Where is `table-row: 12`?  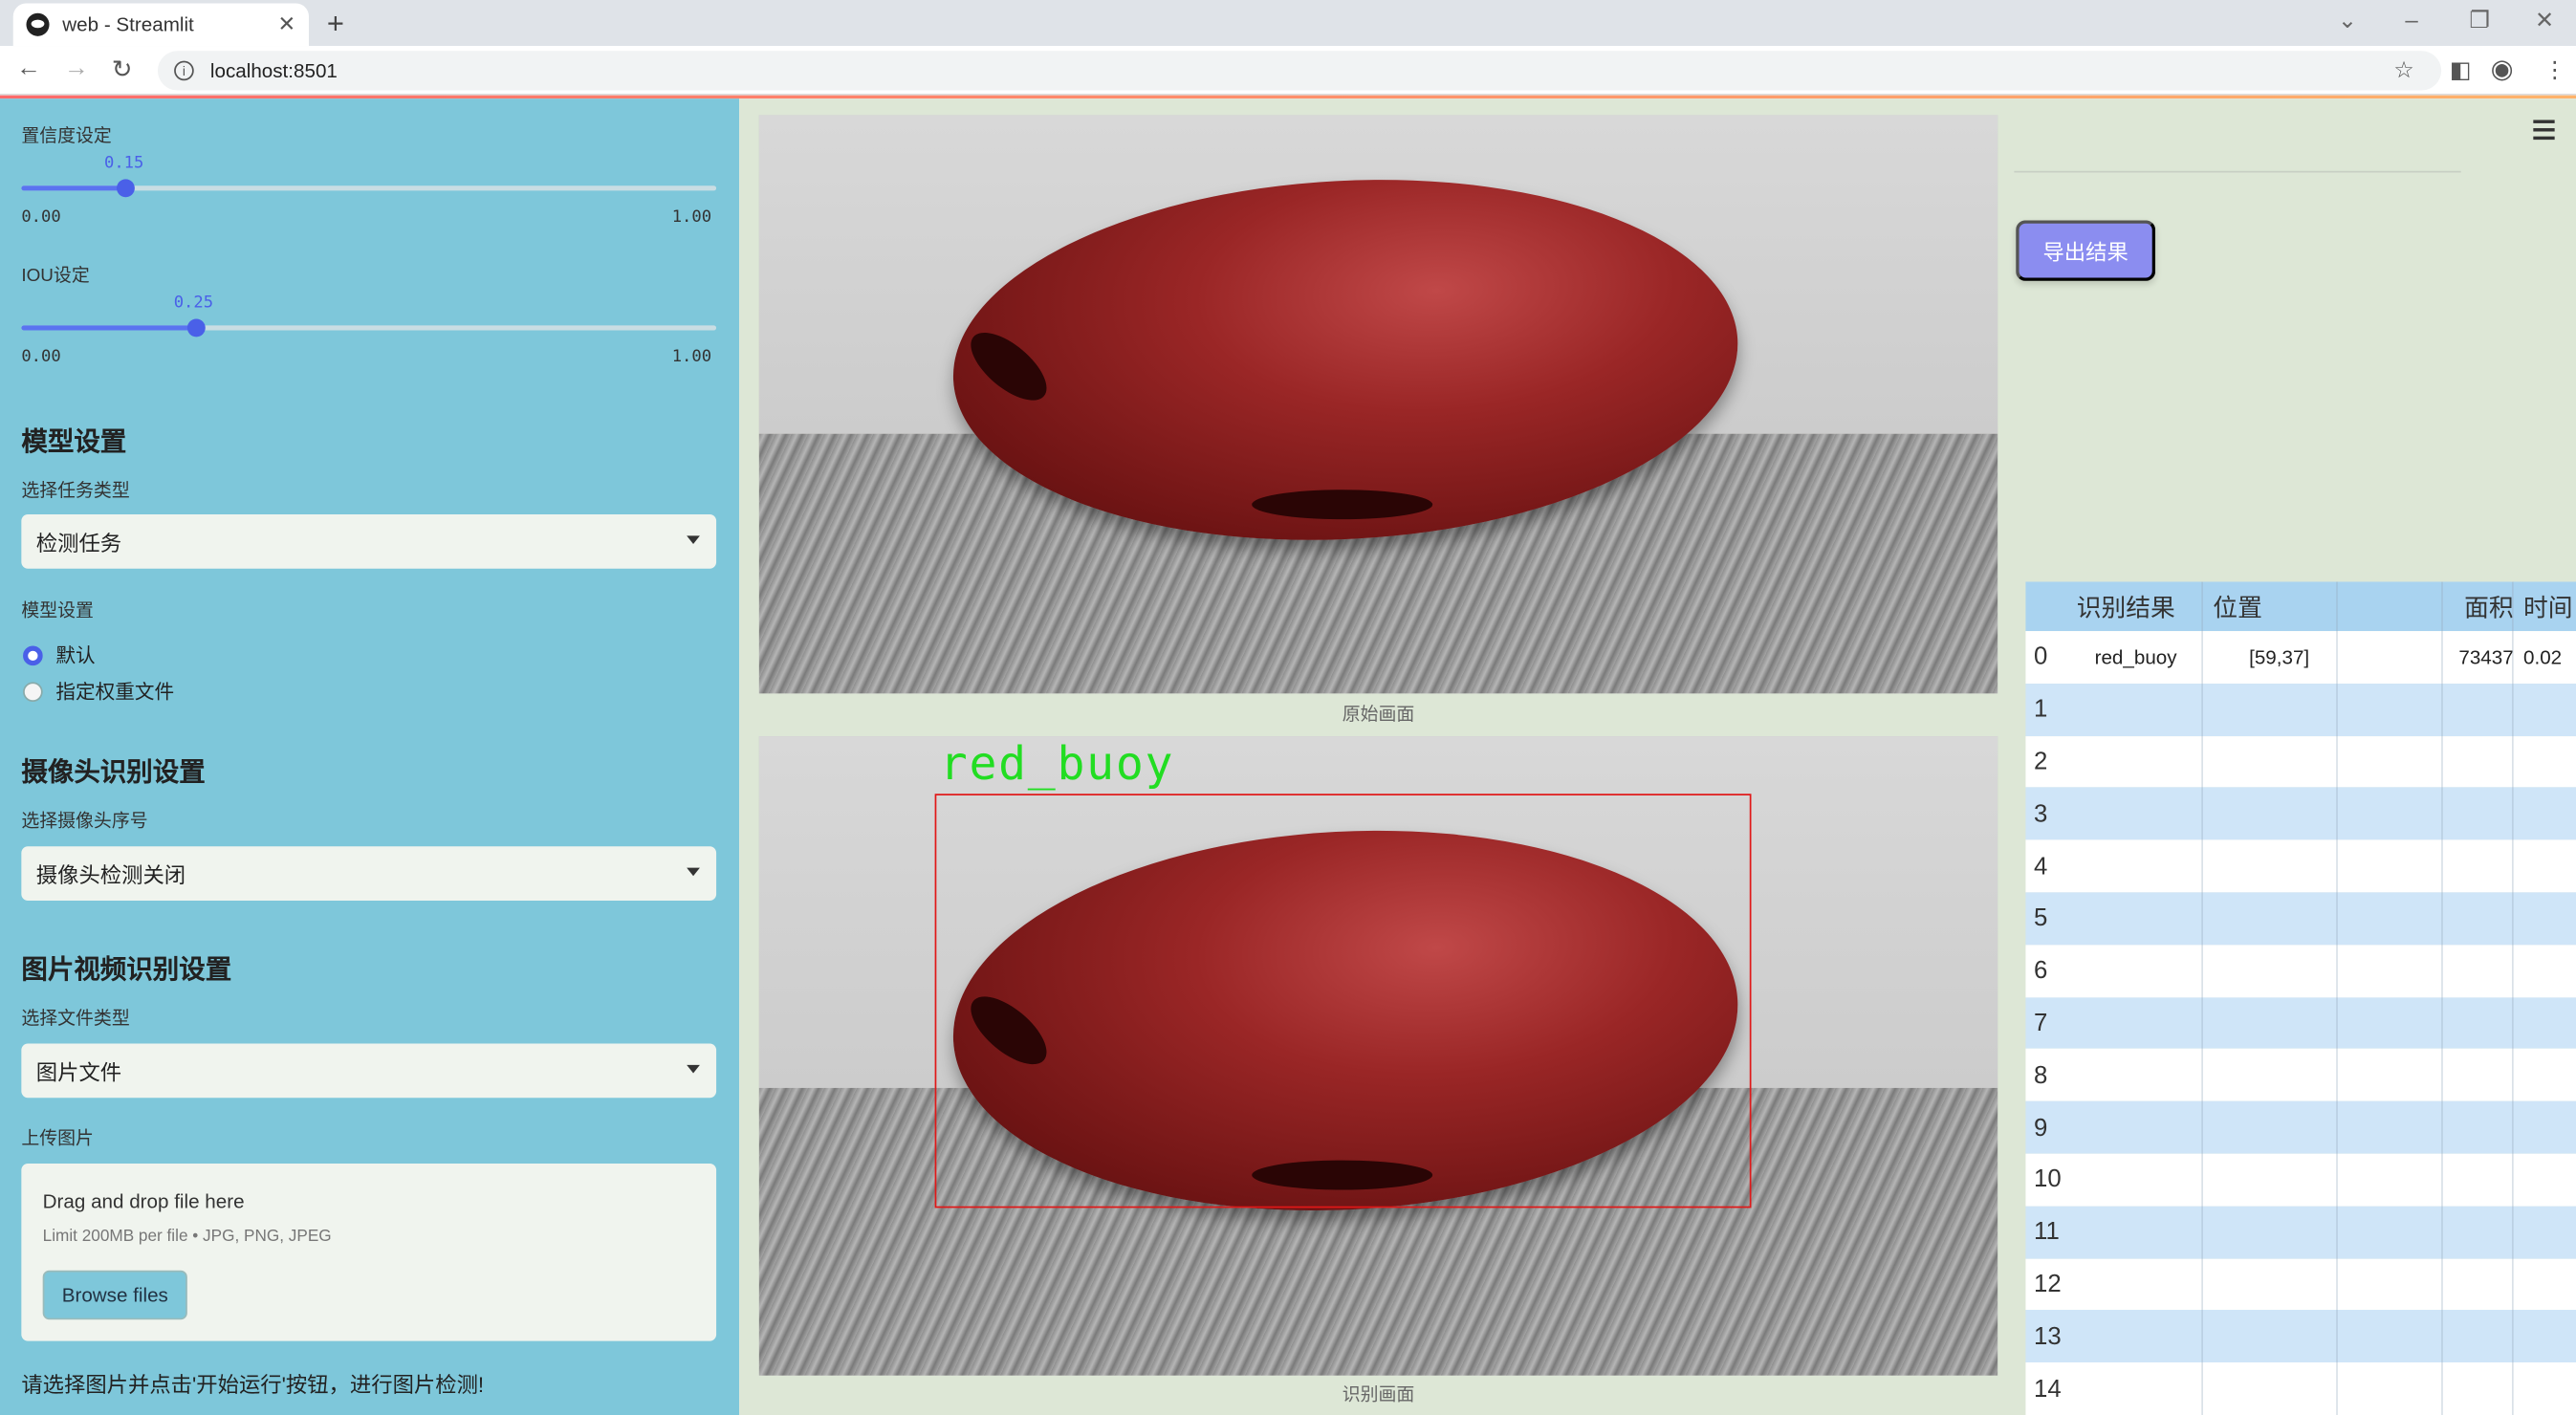 table-row: 12 is located at coordinates (2300, 1284).